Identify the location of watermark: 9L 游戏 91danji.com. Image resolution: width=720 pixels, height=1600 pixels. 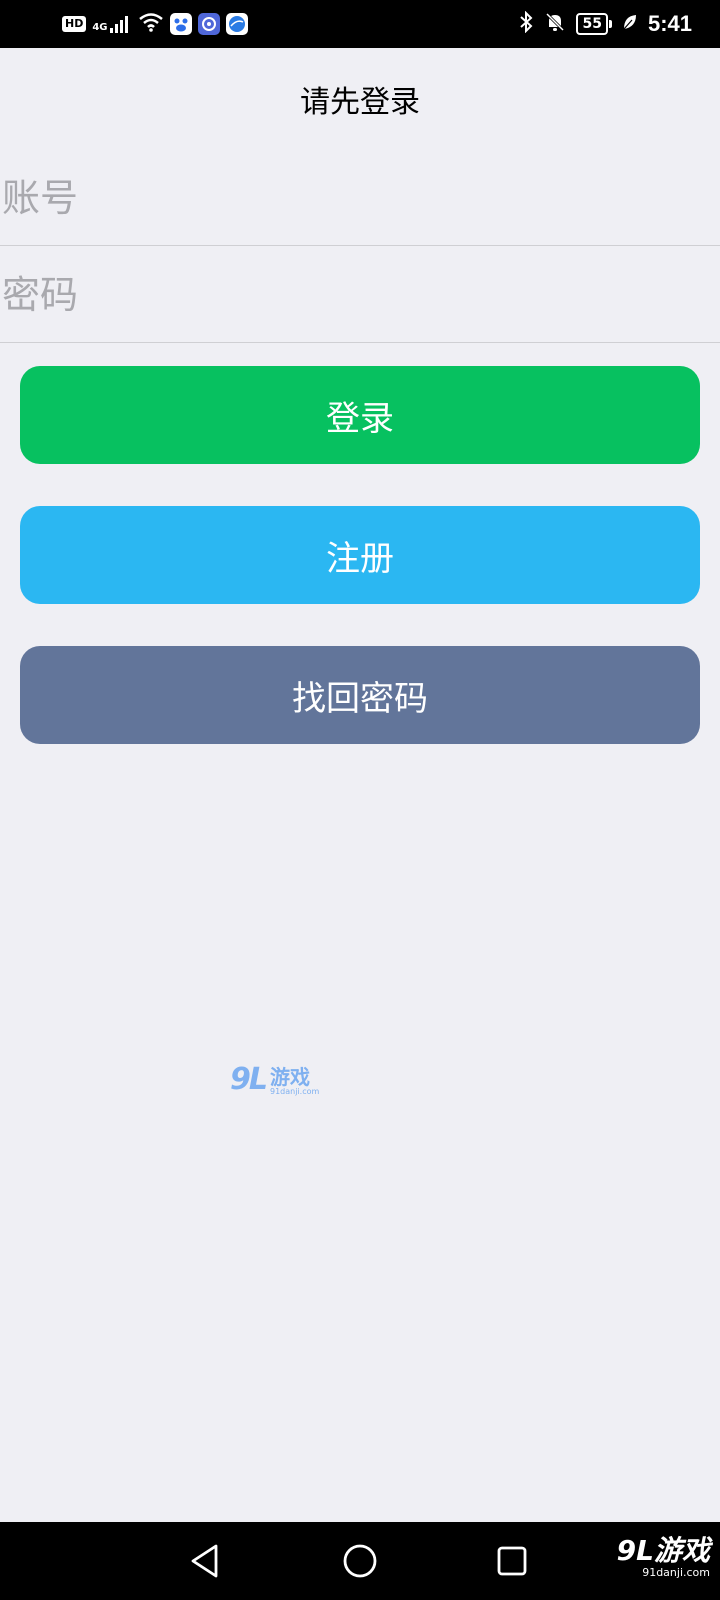
(274, 1079).